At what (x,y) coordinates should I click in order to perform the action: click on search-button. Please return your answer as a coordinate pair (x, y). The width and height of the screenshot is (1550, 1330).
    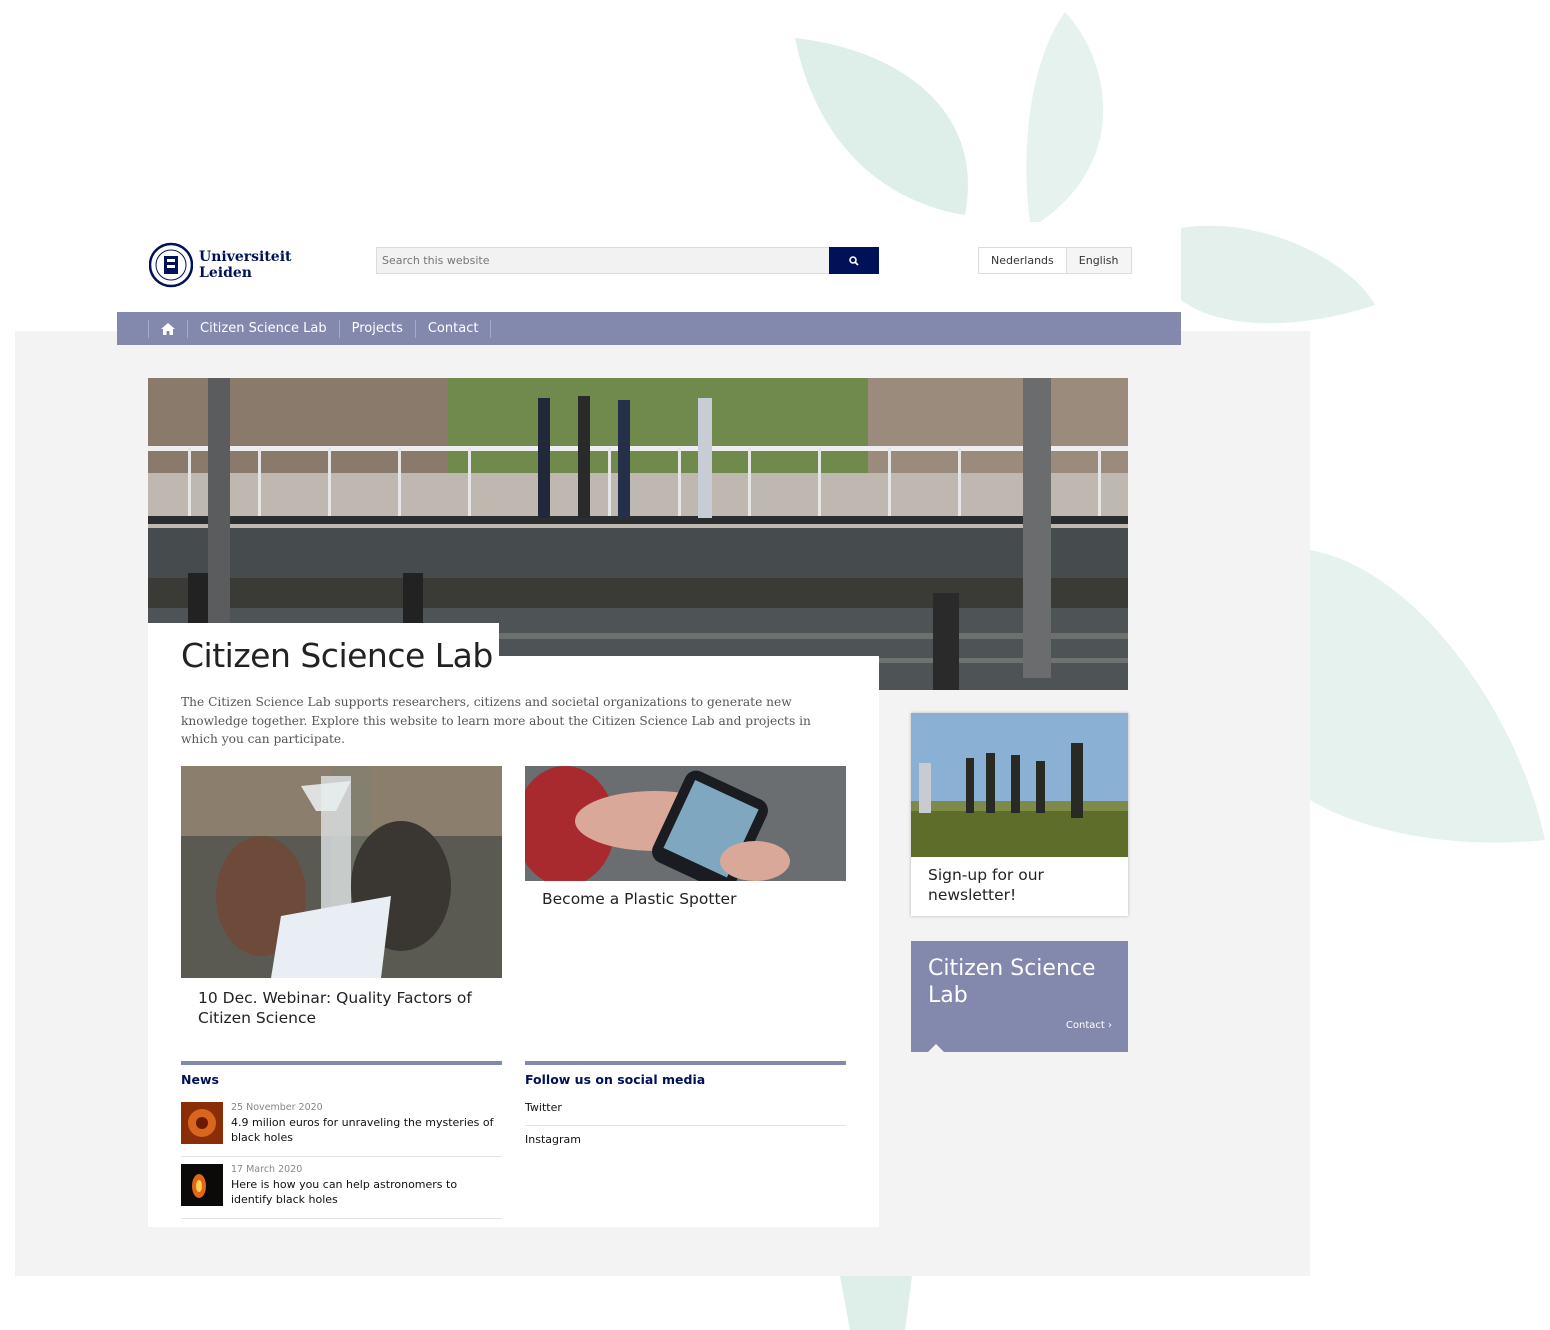
    Looking at the image, I should click on (854, 260).